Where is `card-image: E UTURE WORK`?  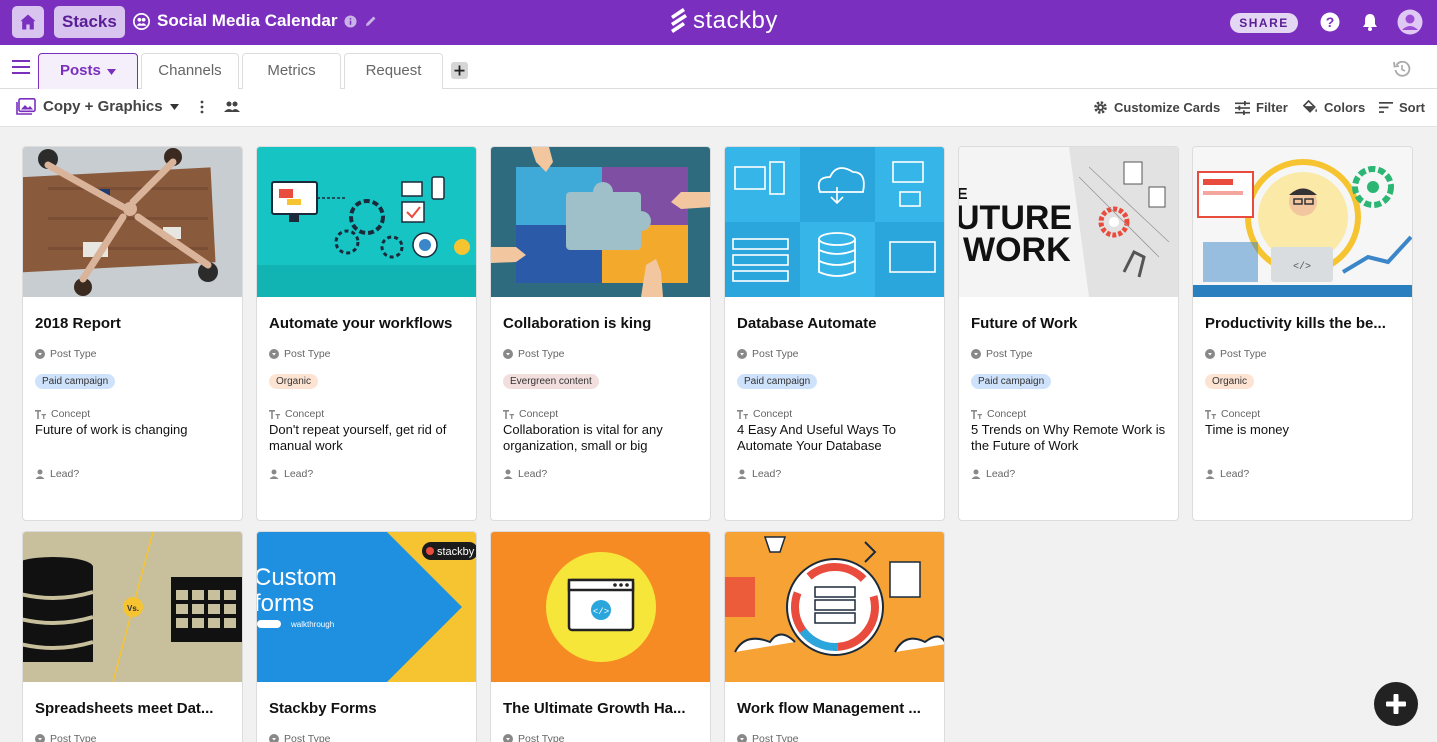
card-image: E UTURE WORK is located at coordinates (1068, 222).